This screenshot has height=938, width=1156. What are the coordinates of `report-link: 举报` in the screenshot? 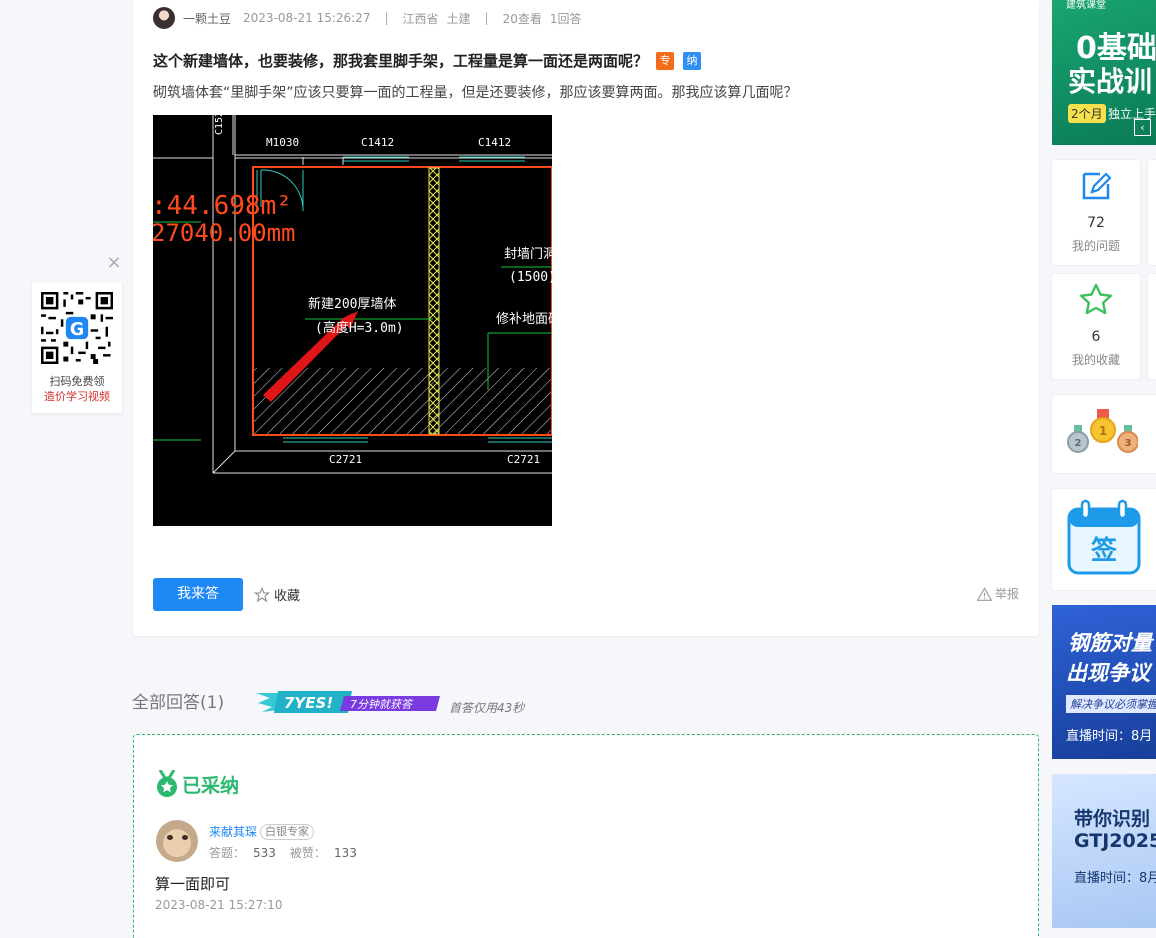 It's located at (997, 593).